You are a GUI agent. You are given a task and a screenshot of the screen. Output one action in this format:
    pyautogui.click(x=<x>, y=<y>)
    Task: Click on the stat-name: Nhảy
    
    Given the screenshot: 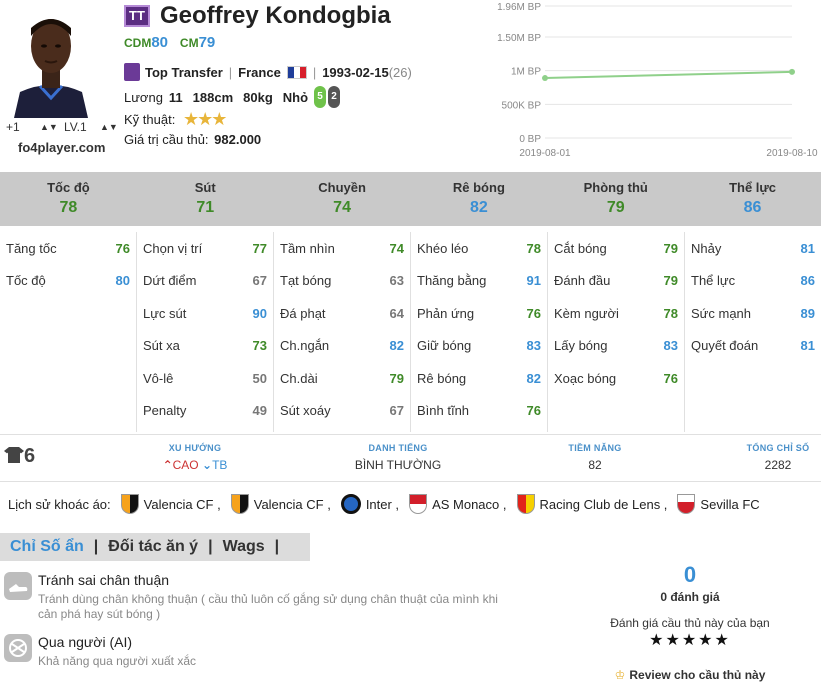 What is the action you would take?
    pyautogui.click(x=706, y=248)
    